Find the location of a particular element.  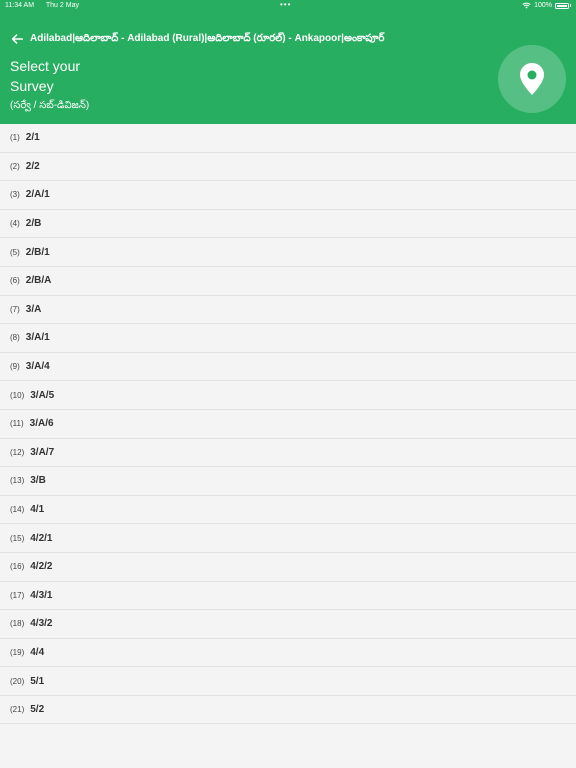

battery-percent: 100% is located at coordinates (543, 5).